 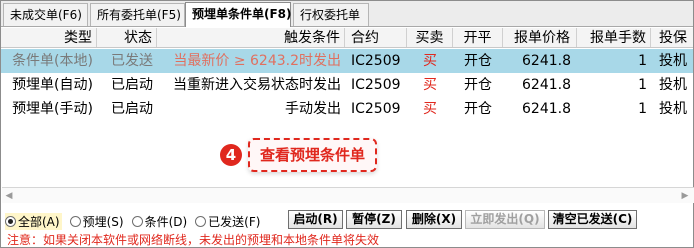 I want to click on filter-conditional-label: 条件(D), so click(x=166, y=221).